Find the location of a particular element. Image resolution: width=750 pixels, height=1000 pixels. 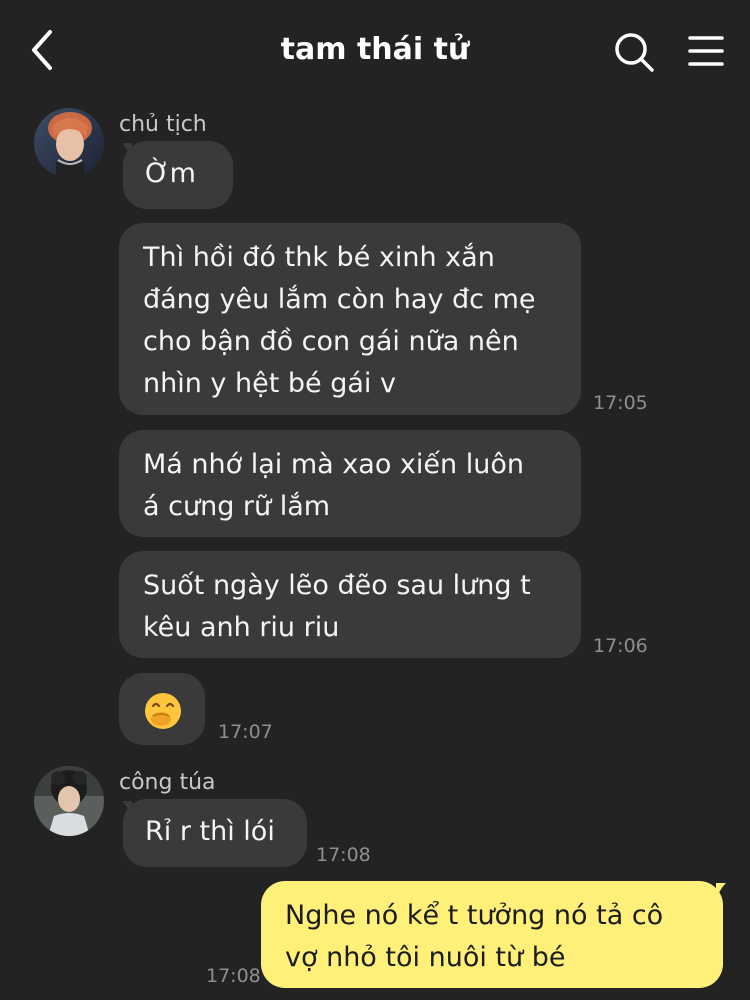

message-timestamp: 17:07 is located at coordinates (245, 732).